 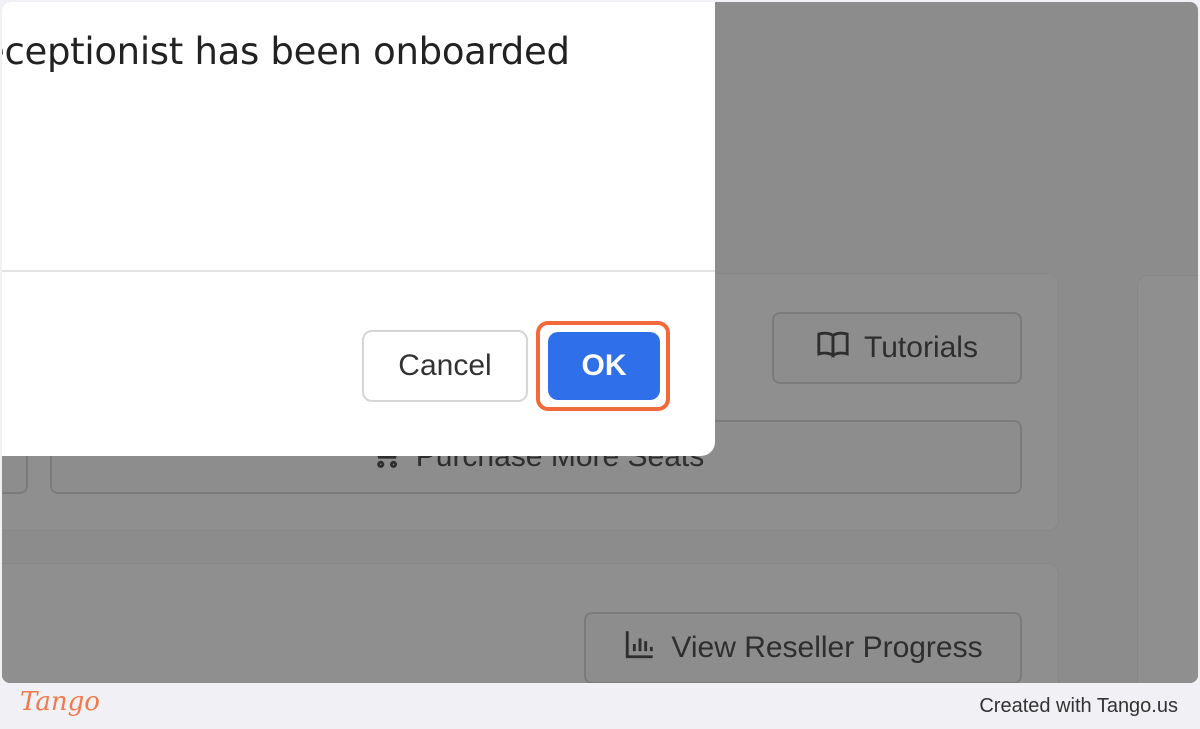 I want to click on cancel-button: Cancel, so click(x=445, y=366).